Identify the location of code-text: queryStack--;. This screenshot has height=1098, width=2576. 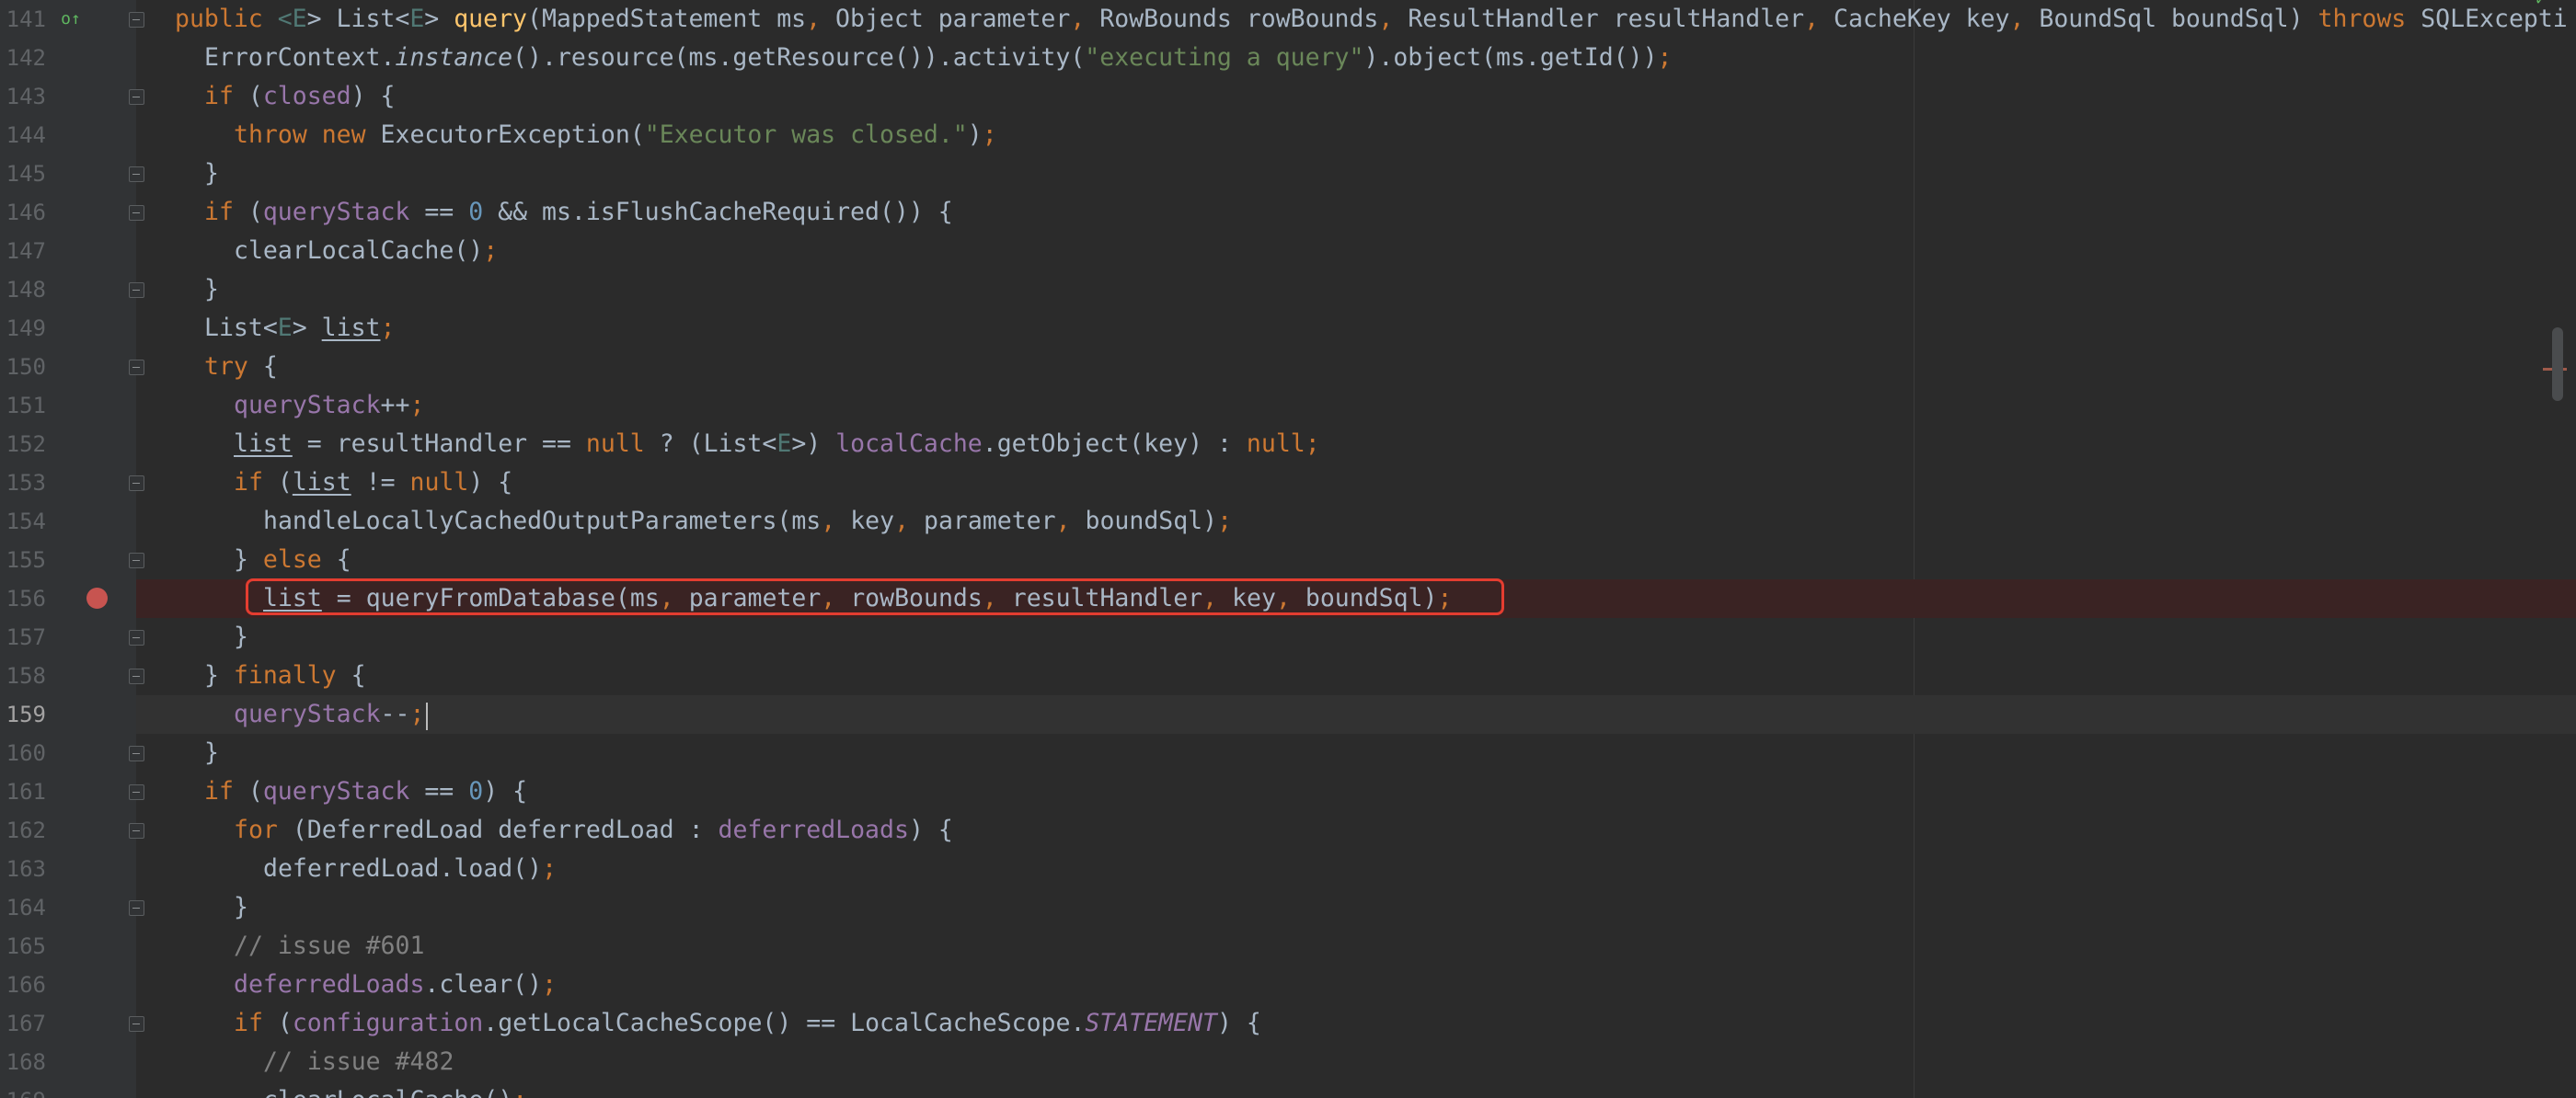
(329, 714).